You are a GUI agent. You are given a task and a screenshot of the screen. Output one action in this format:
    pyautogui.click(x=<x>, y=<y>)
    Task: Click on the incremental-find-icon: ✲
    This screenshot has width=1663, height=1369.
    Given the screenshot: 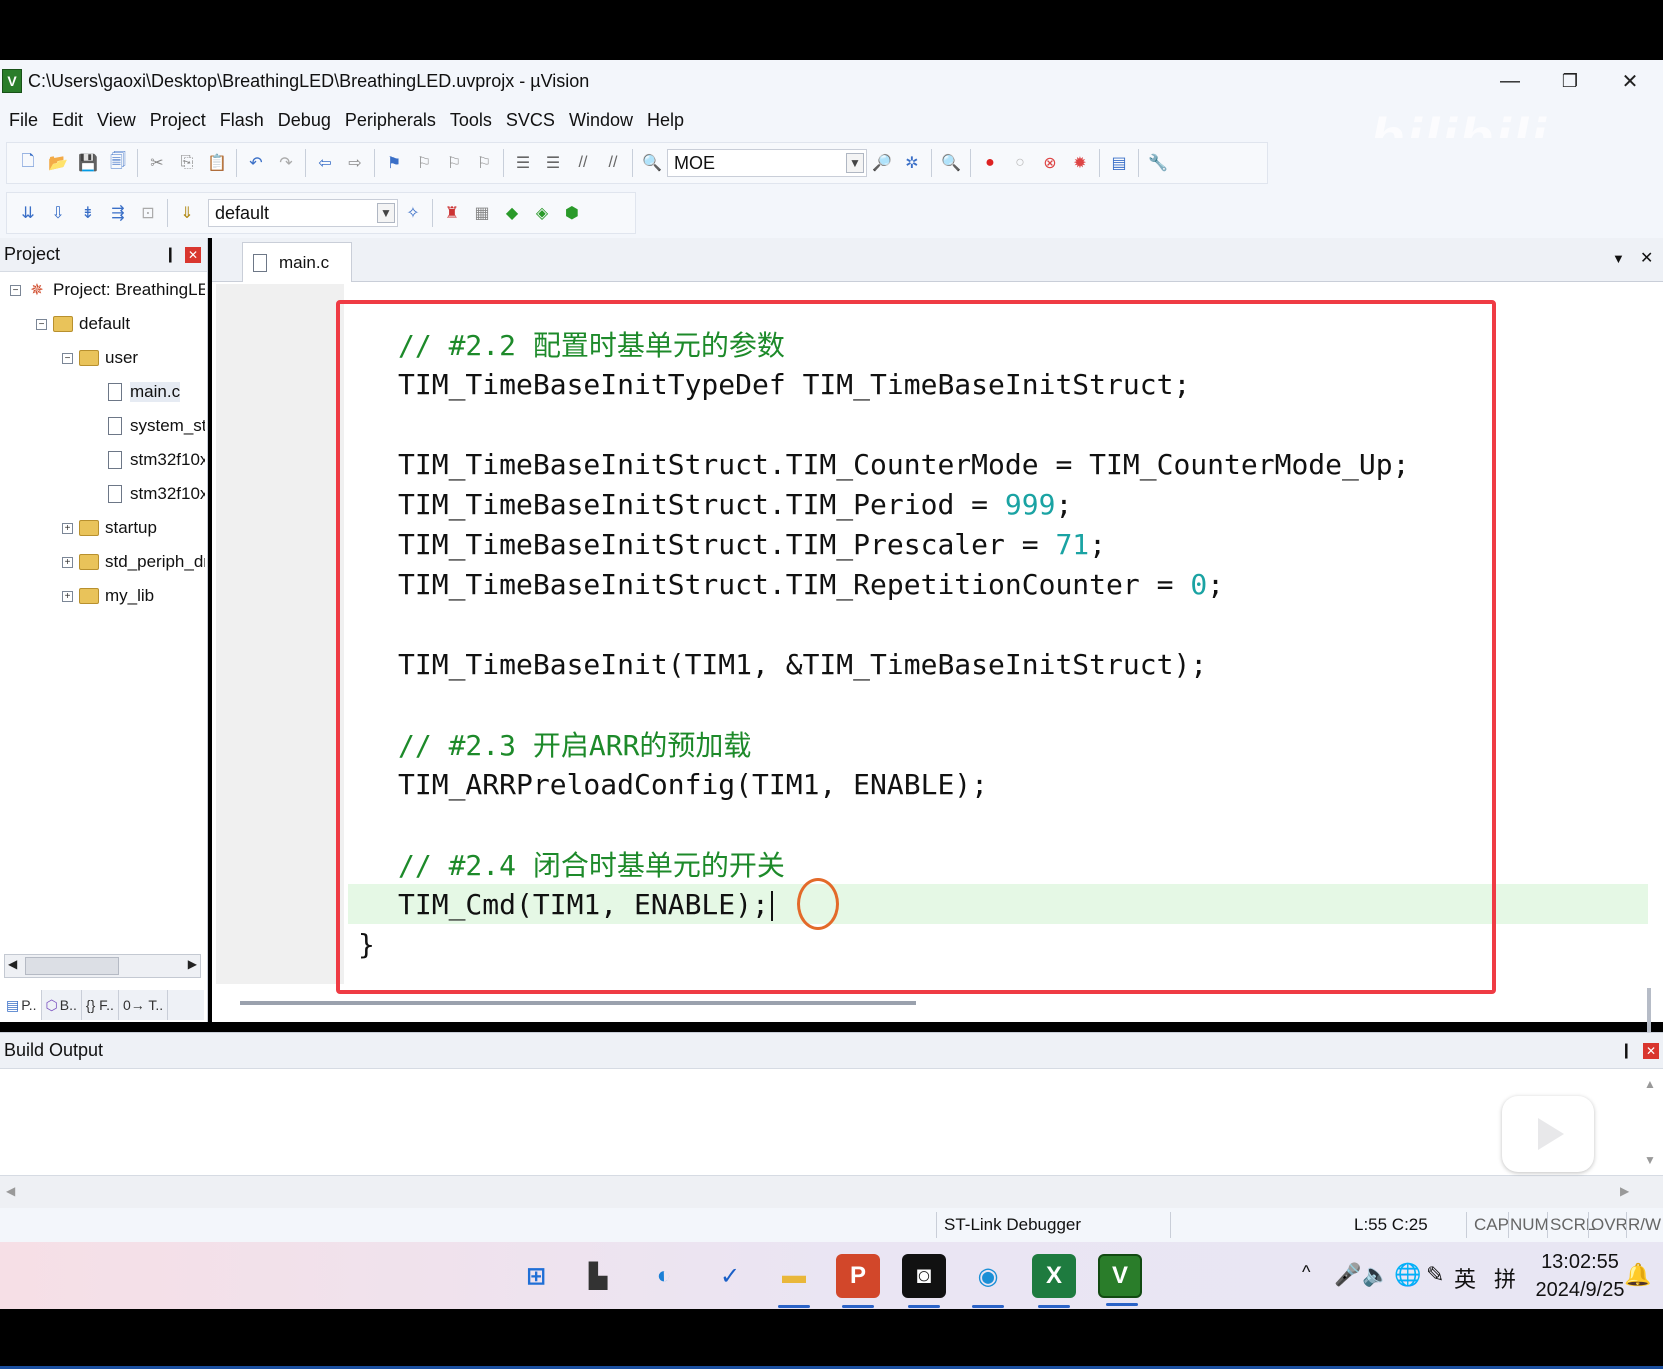 What is the action you would take?
    pyautogui.click(x=912, y=163)
    